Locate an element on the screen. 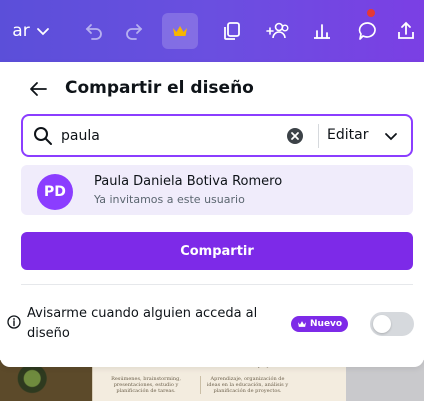  panel-title: Compartir el diseño is located at coordinates (159, 88).